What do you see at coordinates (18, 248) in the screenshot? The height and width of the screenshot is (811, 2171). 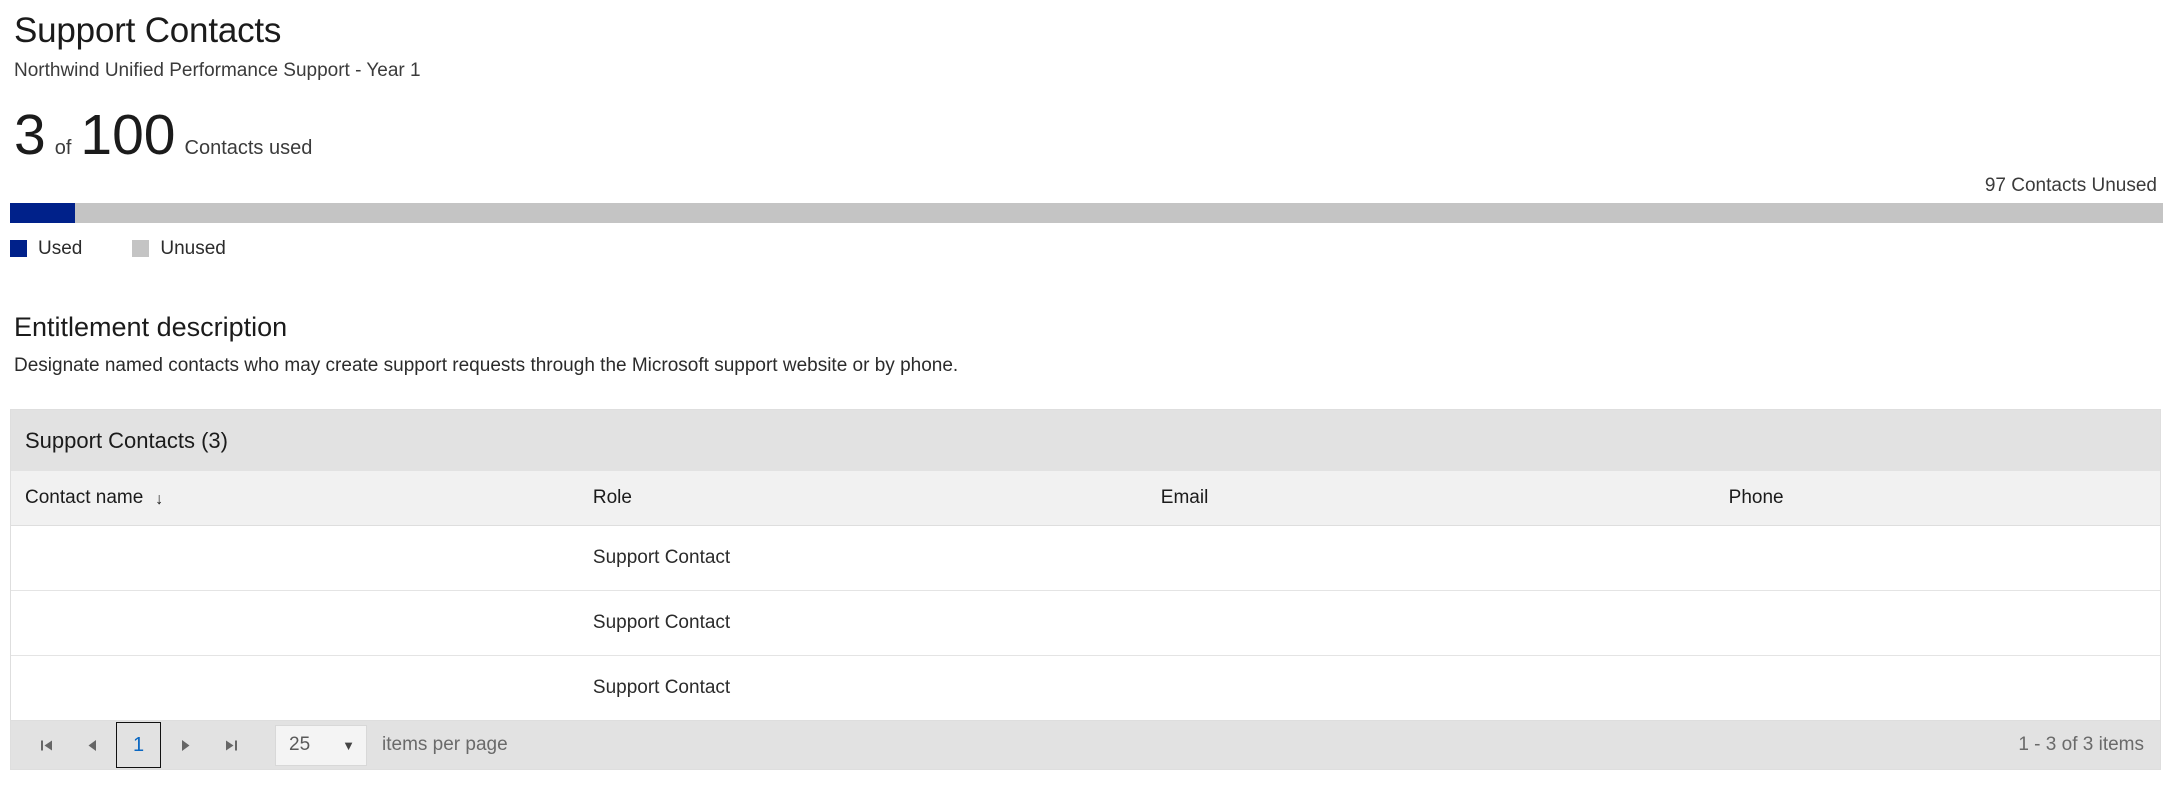 I see `legend-swatch-used-icon` at bounding box center [18, 248].